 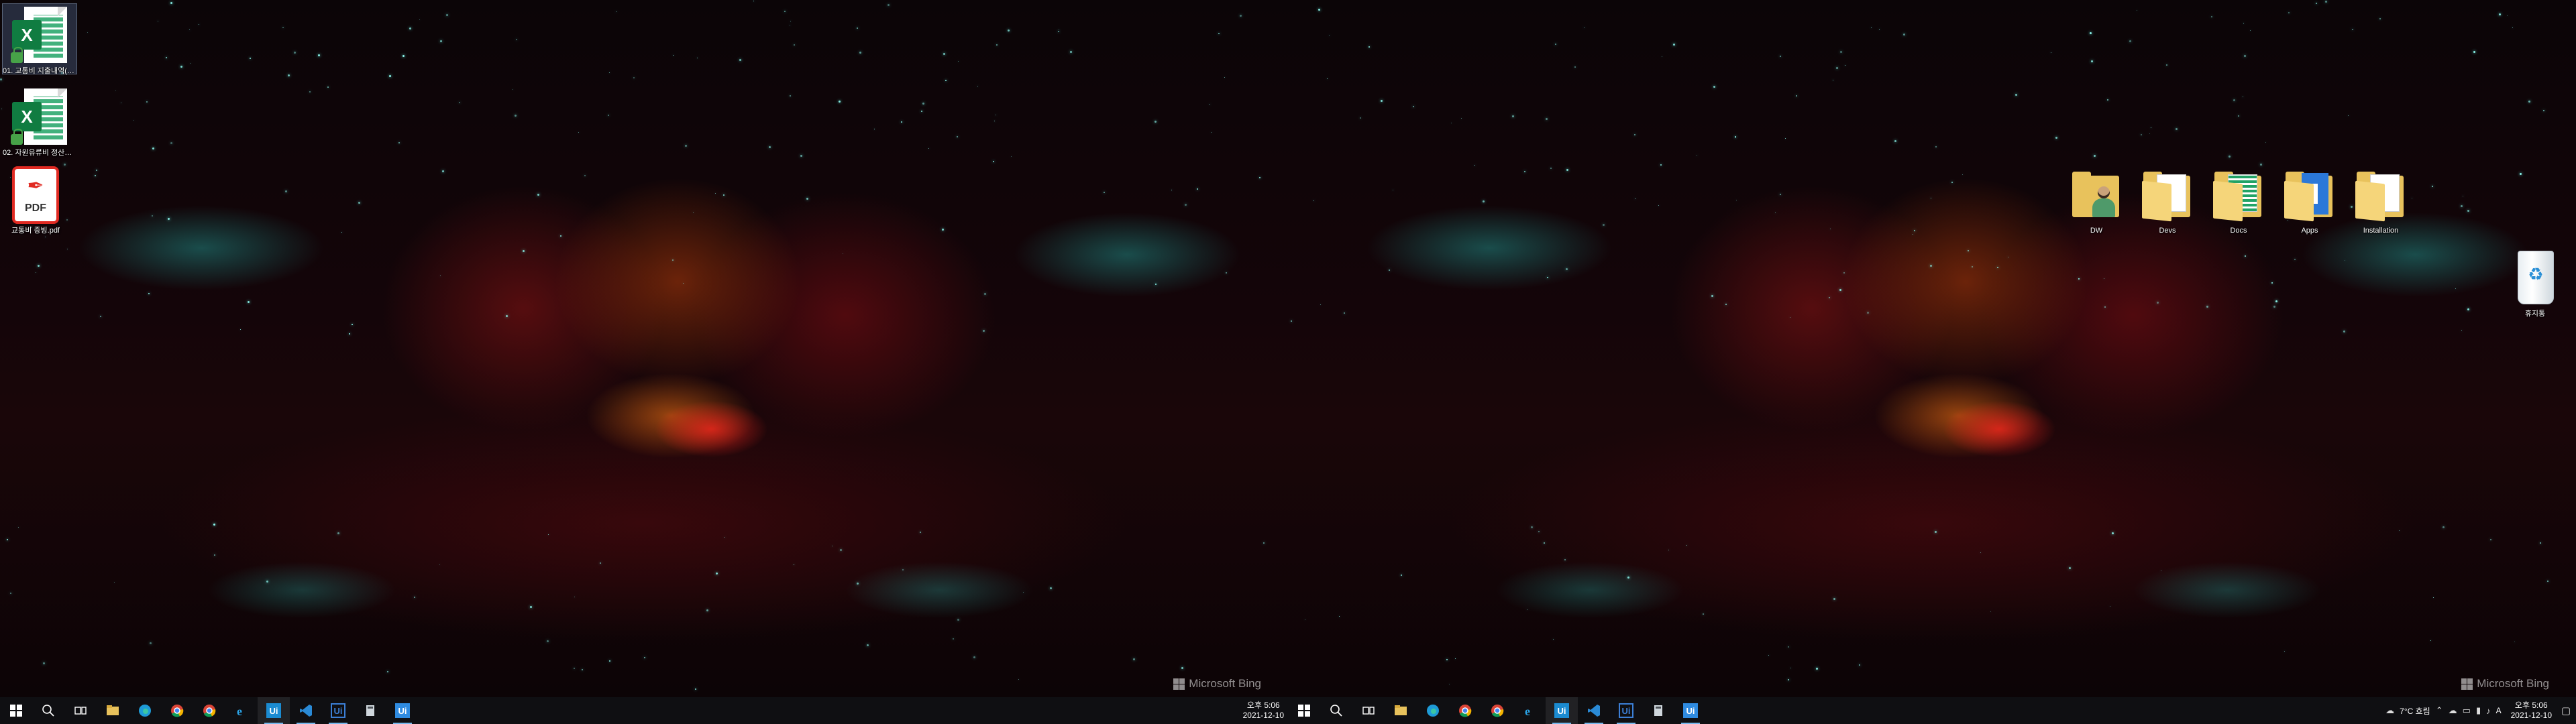 What do you see at coordinates (2096, 201) in the screenshot?
I see `desktop-folder-dw: DW` at bounding box center [2096, 201].